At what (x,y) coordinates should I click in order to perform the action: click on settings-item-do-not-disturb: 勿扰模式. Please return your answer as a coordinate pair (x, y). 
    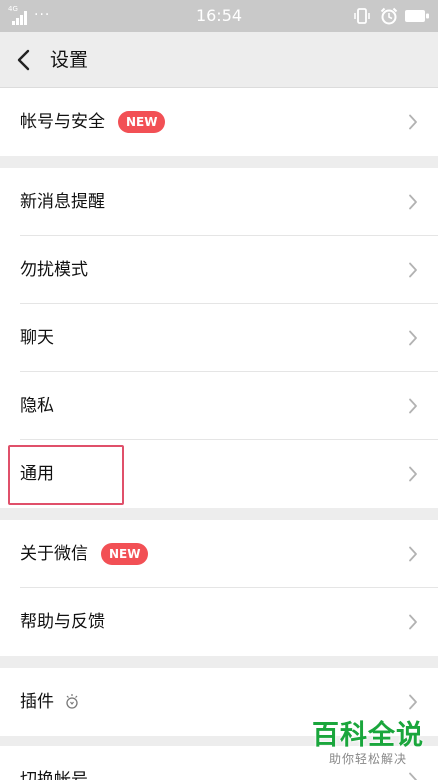
    Looking at the image, I should click on (219, 270).